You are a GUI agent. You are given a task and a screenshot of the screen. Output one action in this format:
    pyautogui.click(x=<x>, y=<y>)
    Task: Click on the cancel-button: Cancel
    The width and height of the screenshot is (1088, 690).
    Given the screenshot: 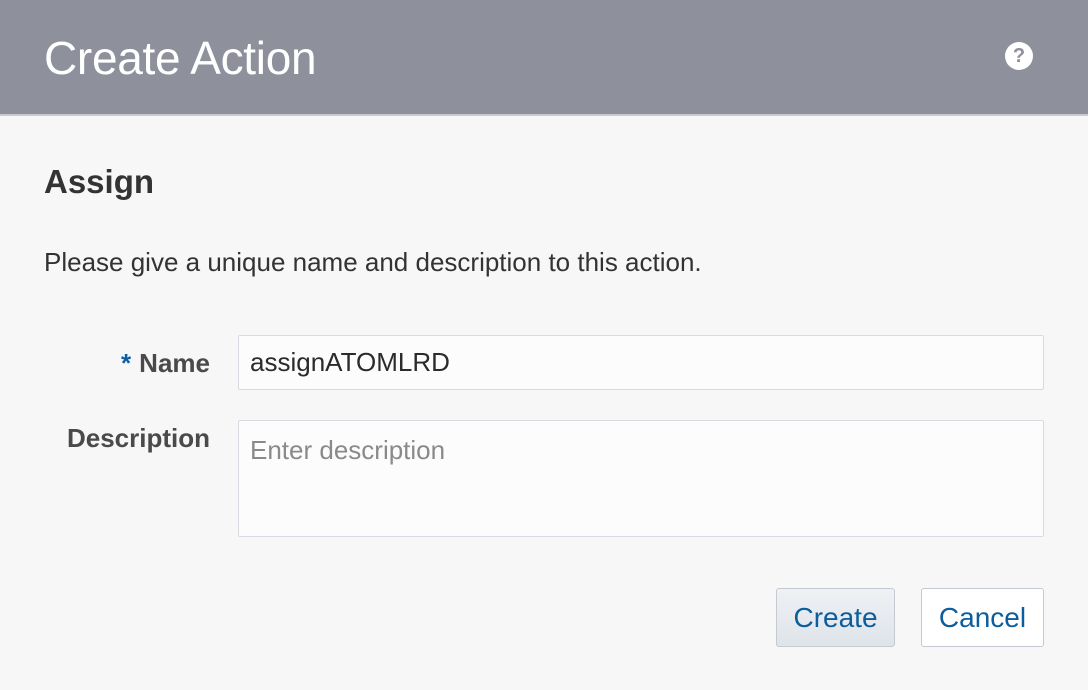 What is the action you would take?
    pyautogui.click(x=982, y=617)
    